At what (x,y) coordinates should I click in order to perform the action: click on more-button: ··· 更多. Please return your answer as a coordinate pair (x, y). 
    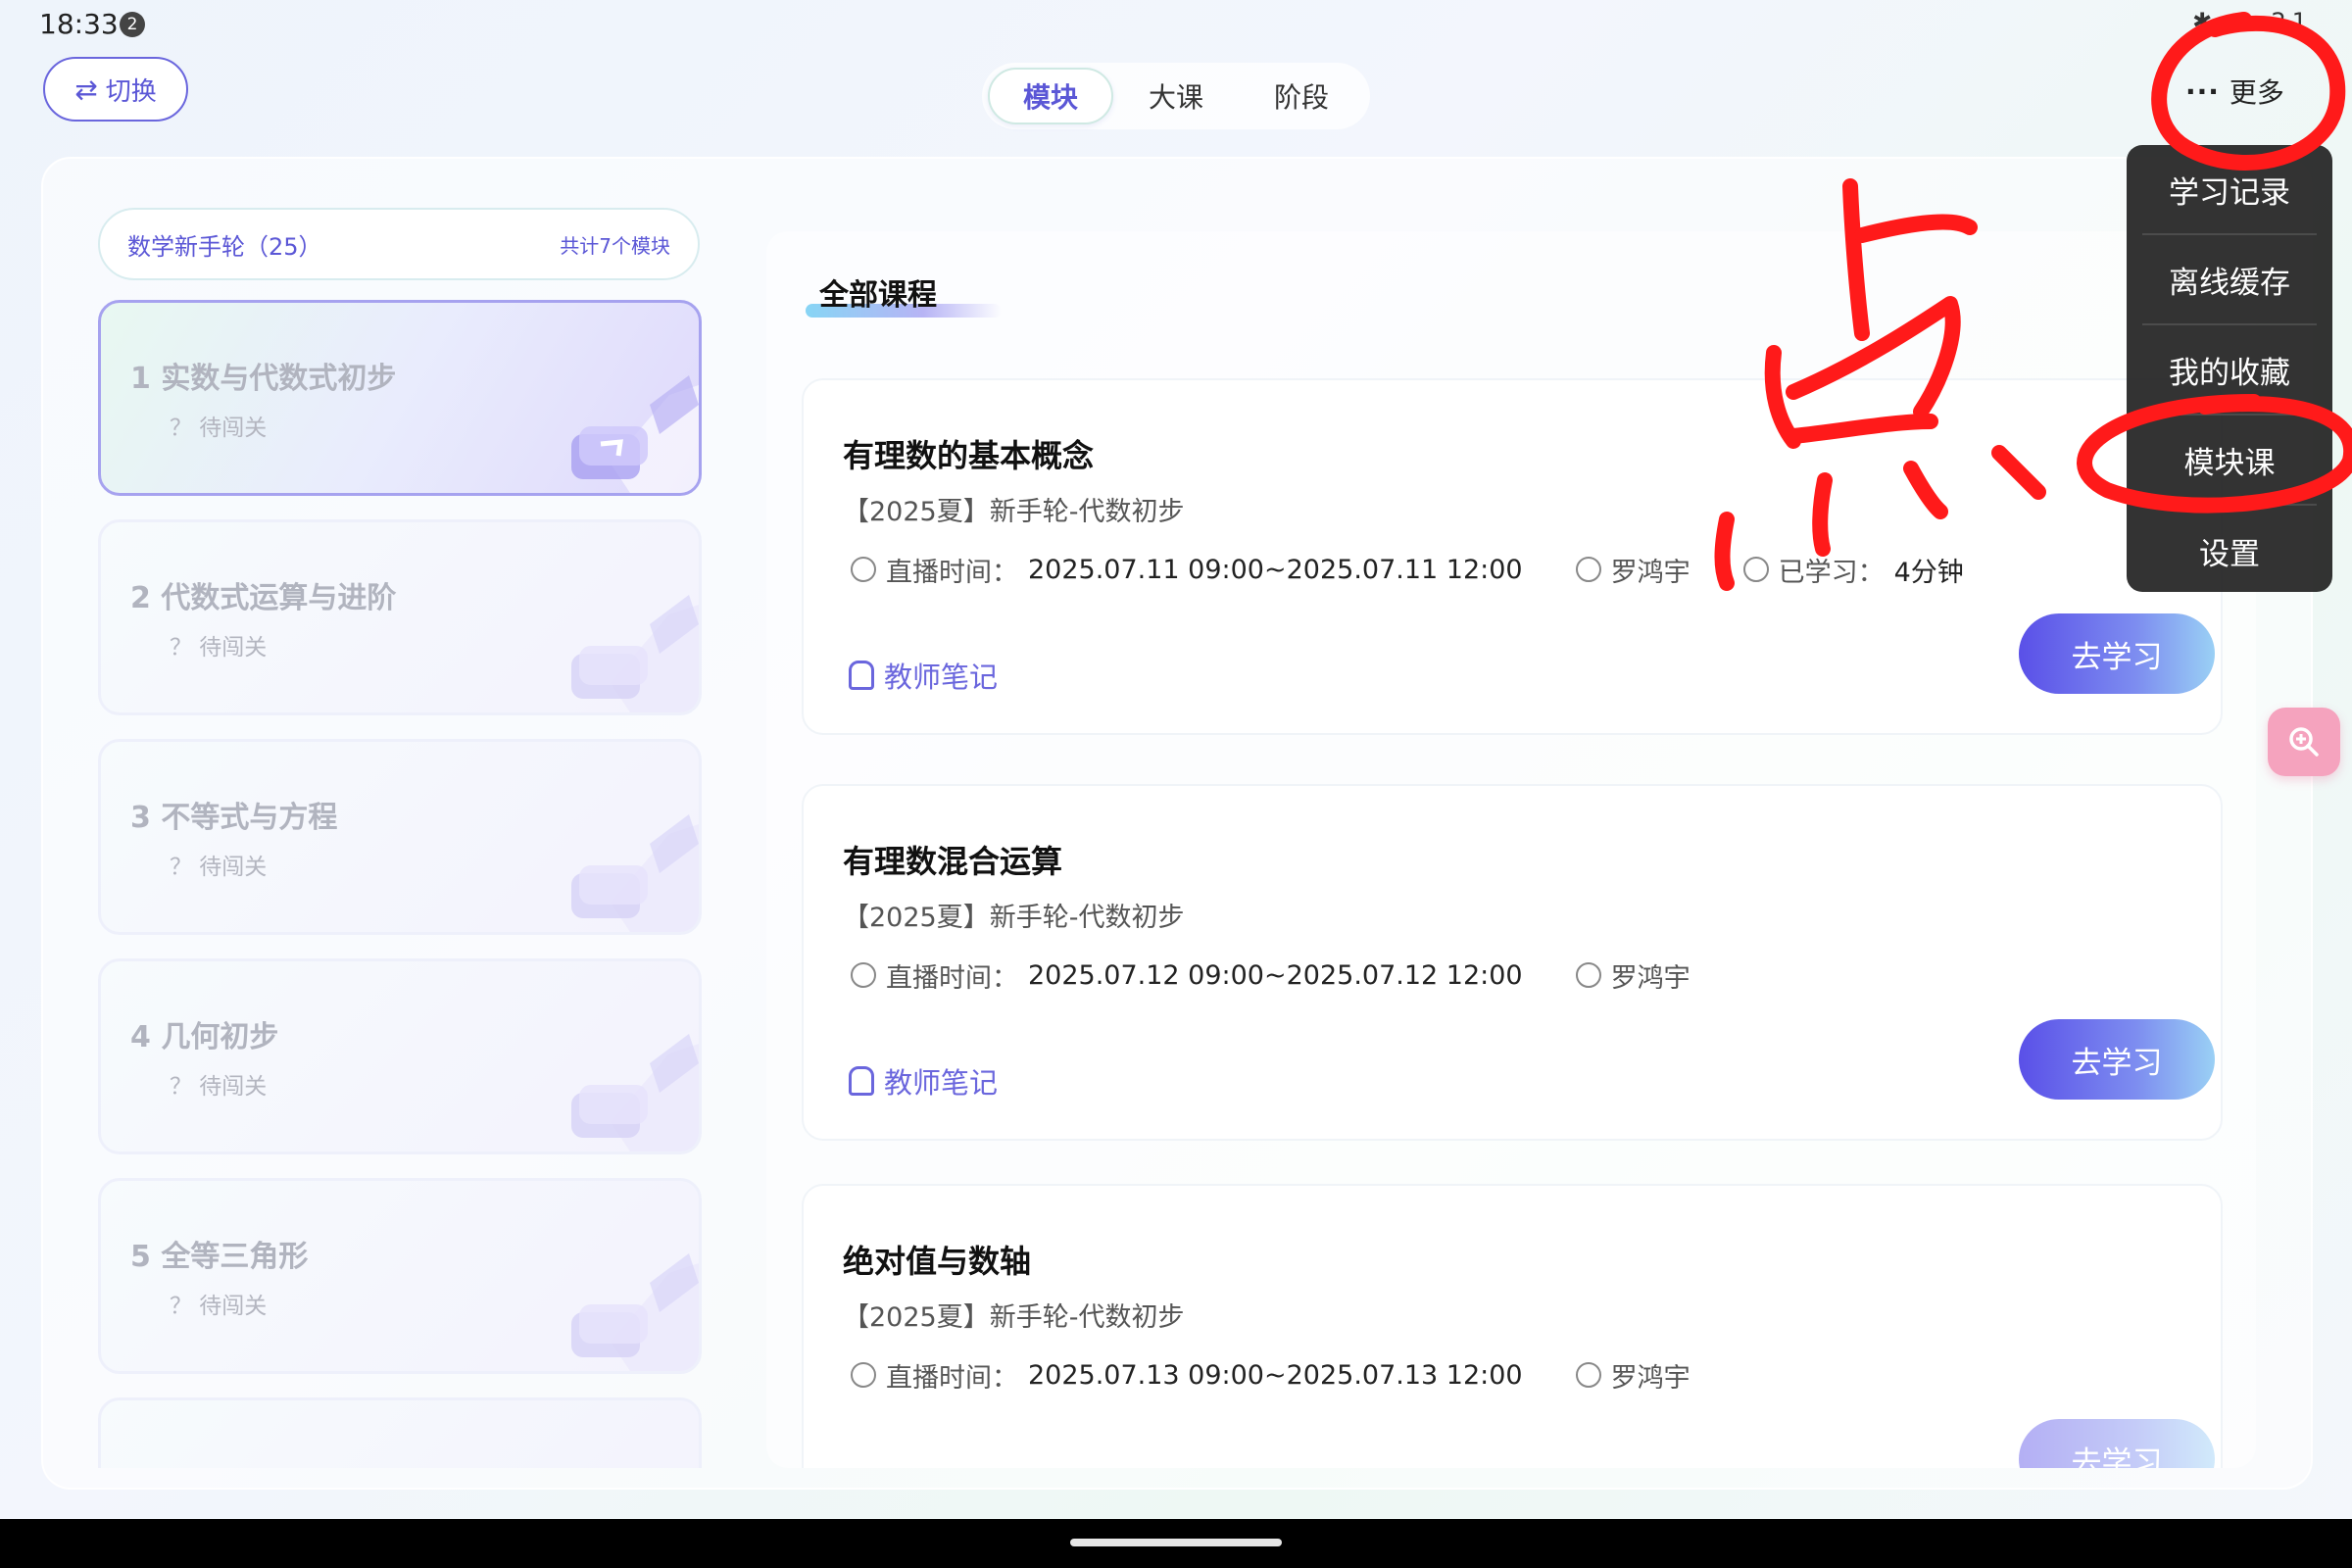
    Looking at the image, I should click on (2254, 91).